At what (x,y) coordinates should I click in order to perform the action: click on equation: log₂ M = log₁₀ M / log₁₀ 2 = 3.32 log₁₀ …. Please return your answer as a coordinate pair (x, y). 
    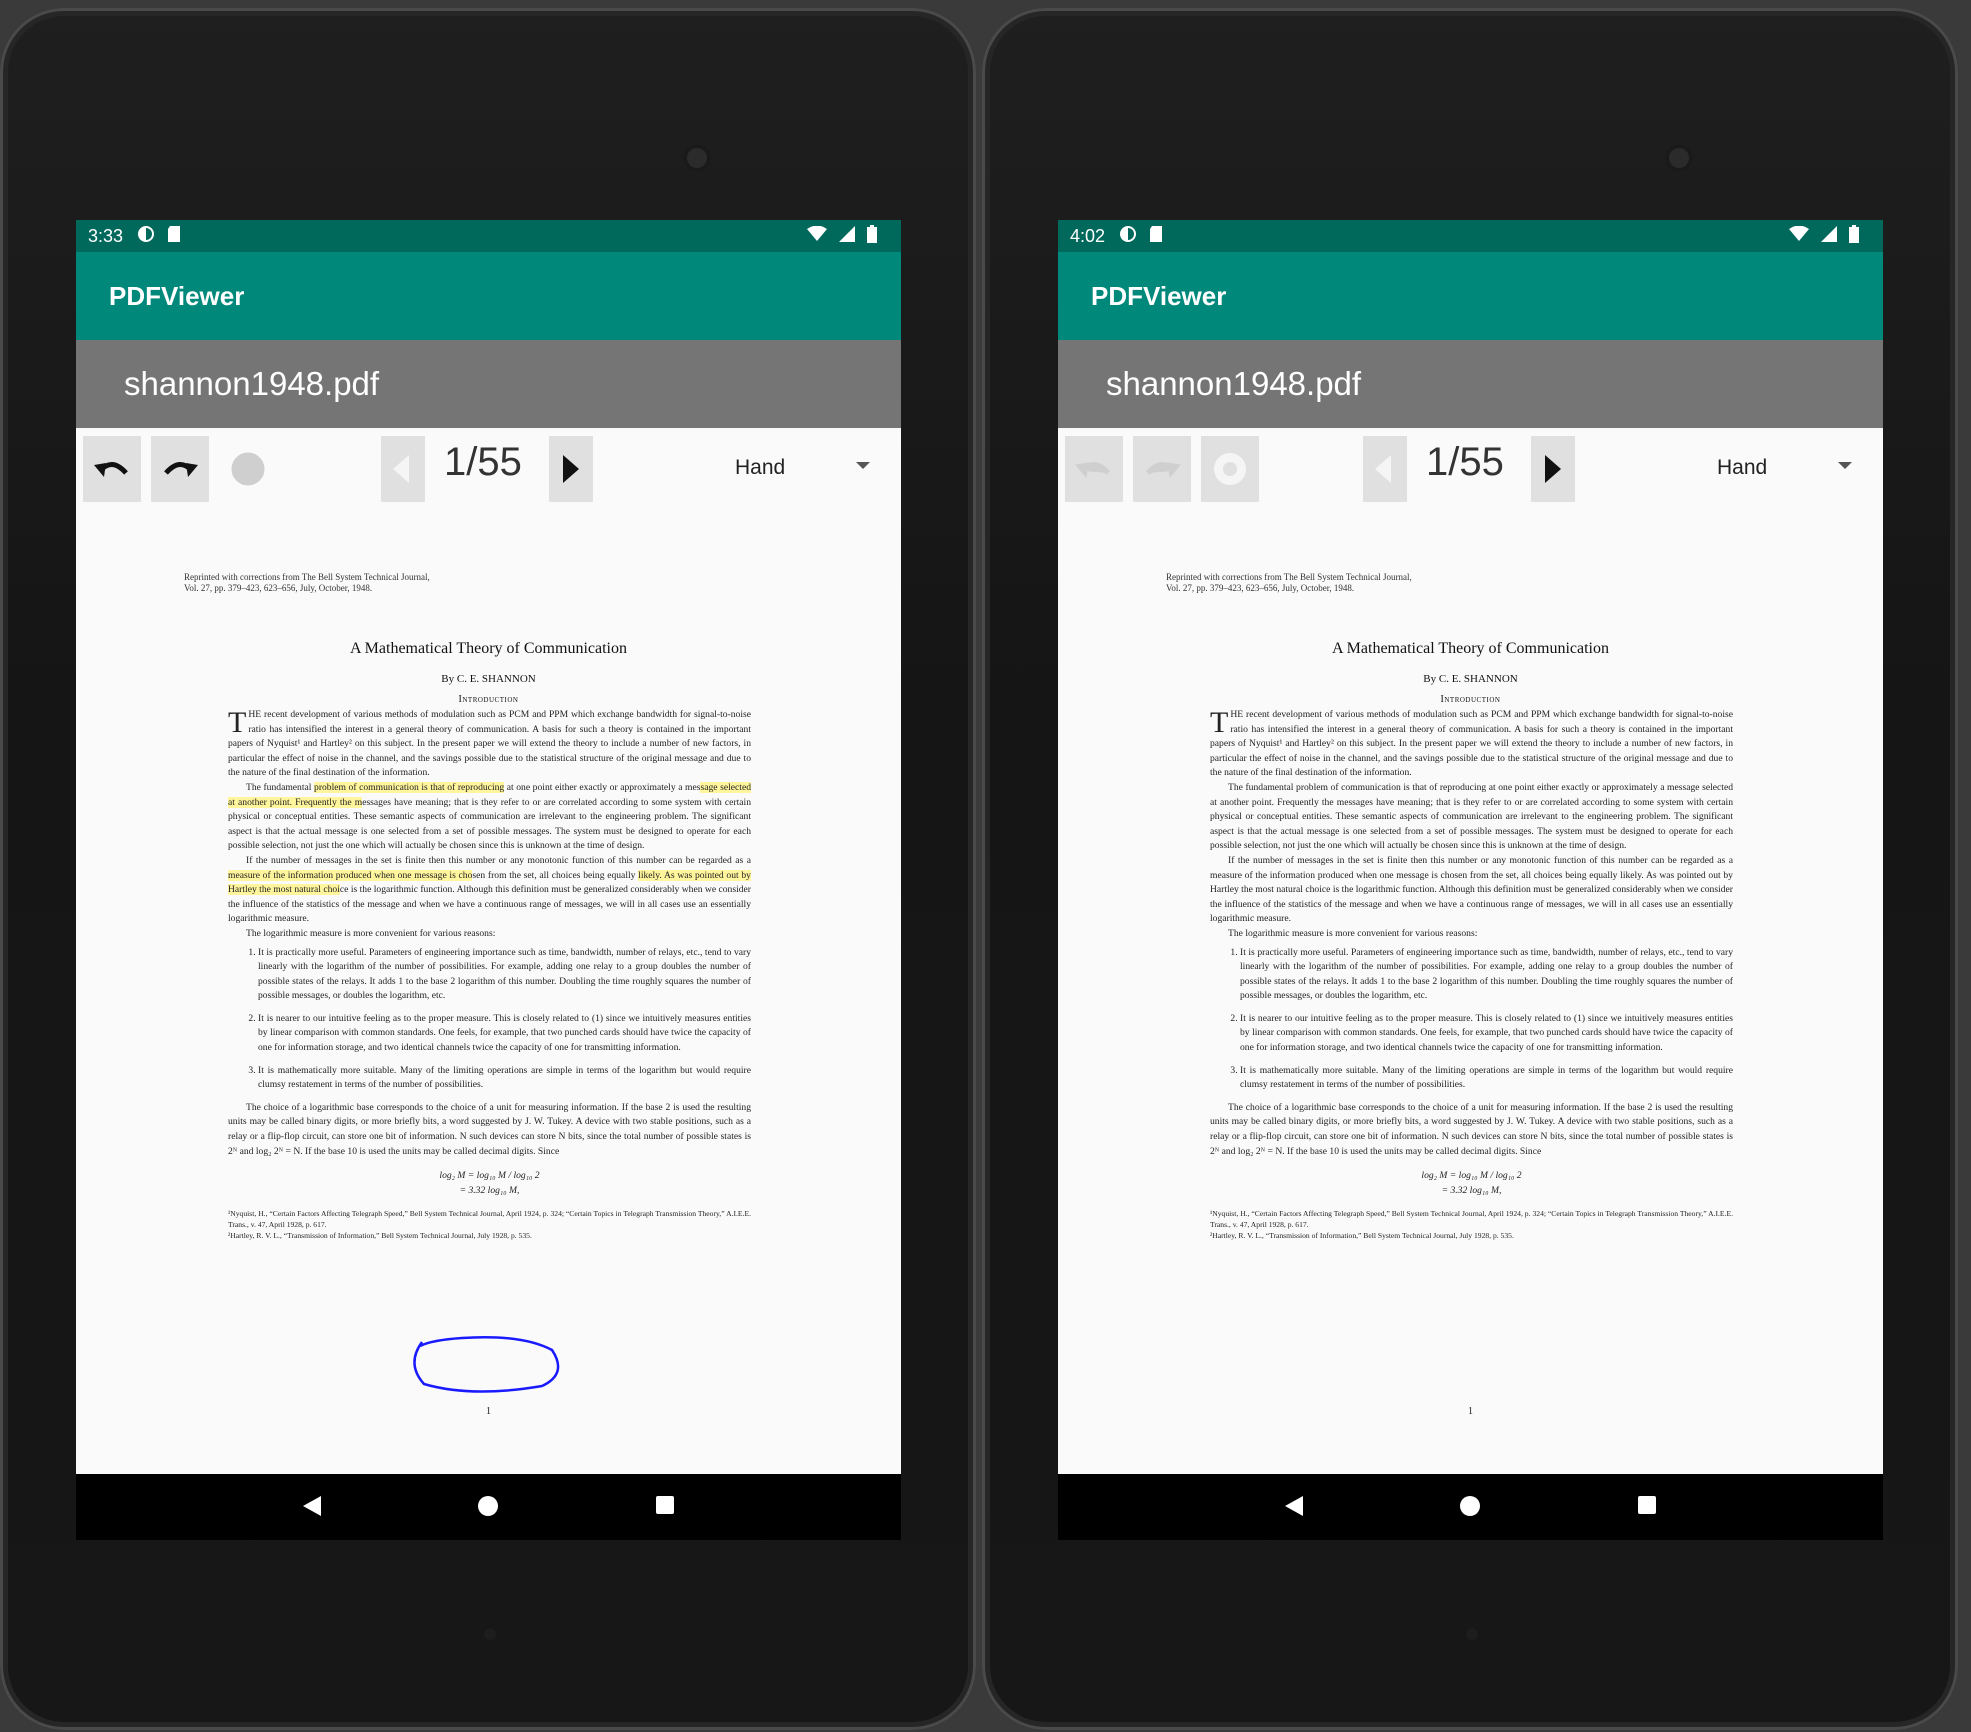
    Looking at the image, I should click on (1471, 1183).